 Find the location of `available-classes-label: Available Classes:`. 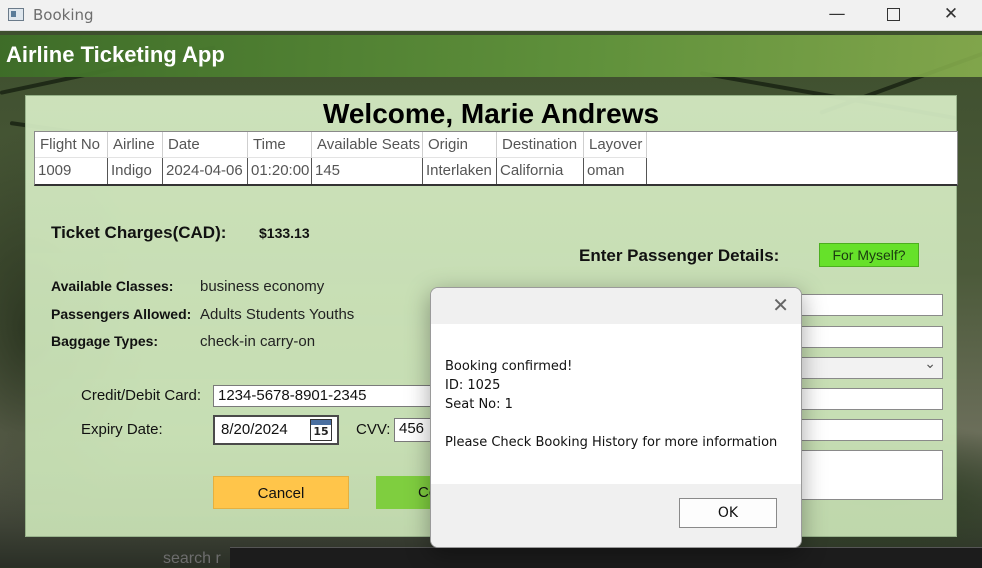

available-classes-label: Available Classes: is located at coordinates (112, 286).